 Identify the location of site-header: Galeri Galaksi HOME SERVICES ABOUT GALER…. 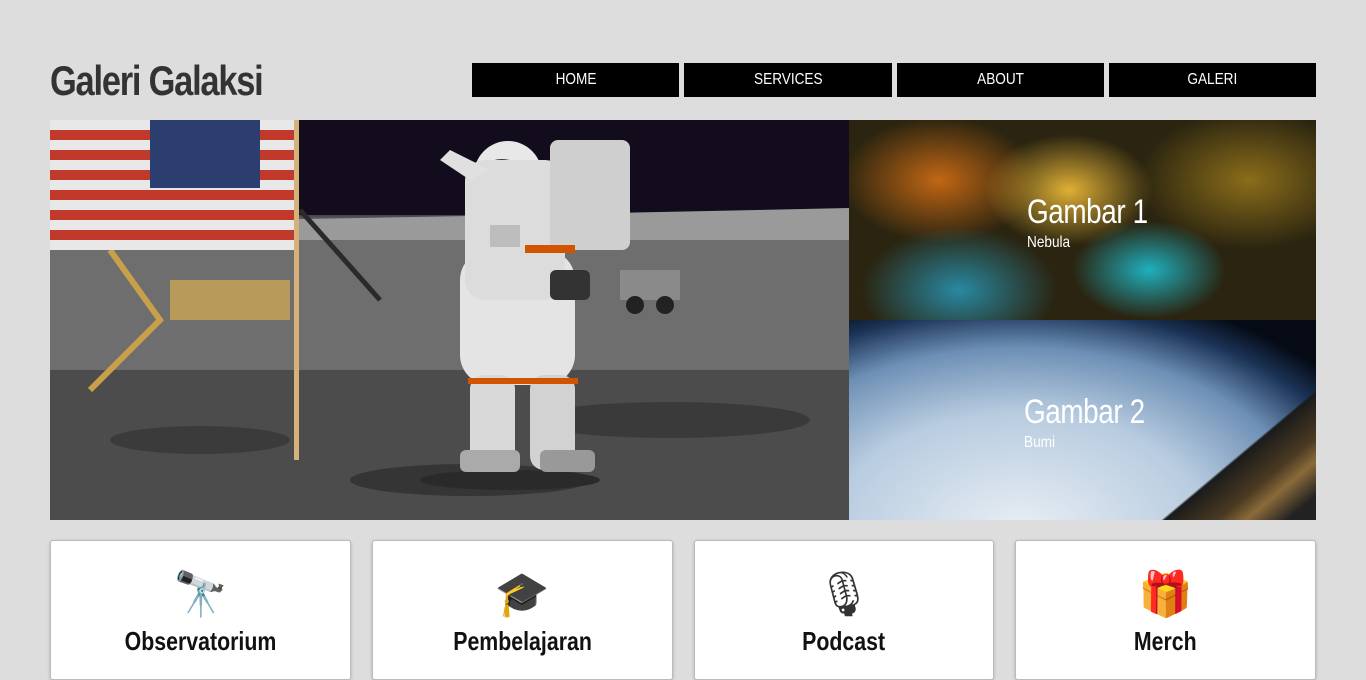
(683, 81).